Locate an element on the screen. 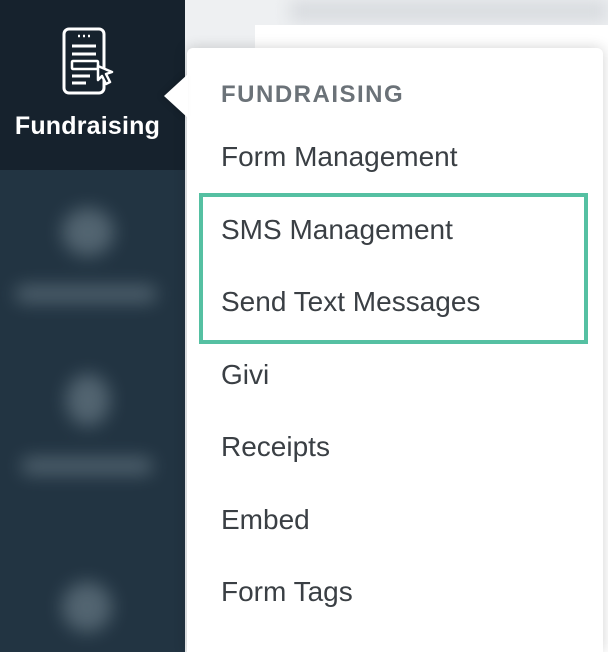 This screenshot has height=652, width=608. menu-pointer-caret is located at coordinates (176, 96).